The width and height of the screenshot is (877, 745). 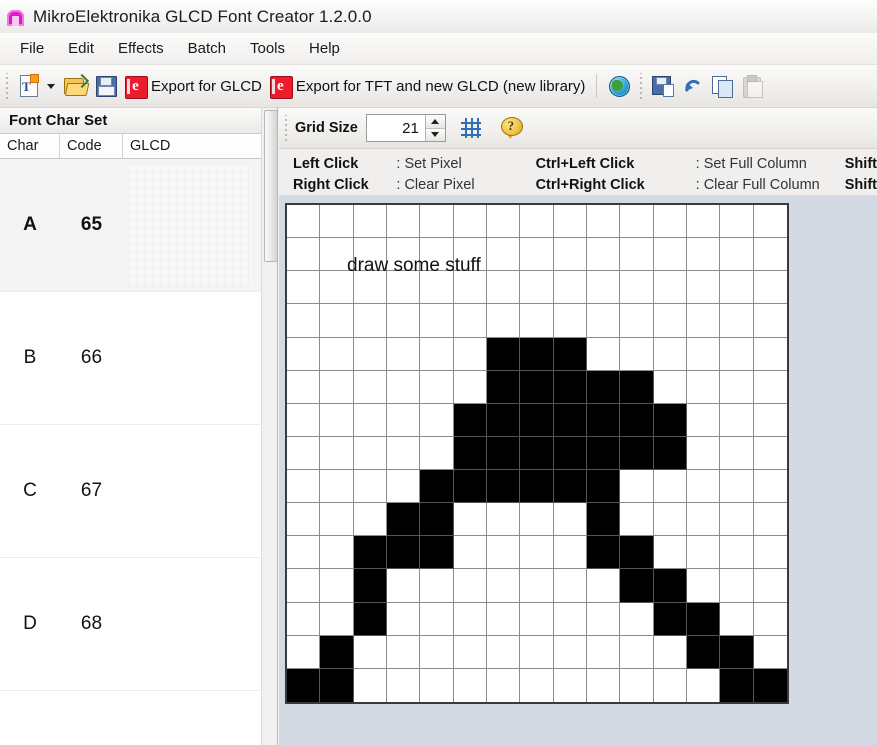 What do you see at coordinates (435, 122) in the screenshot?
I see `spinner-up-icon` at bounding box center [435, 122].